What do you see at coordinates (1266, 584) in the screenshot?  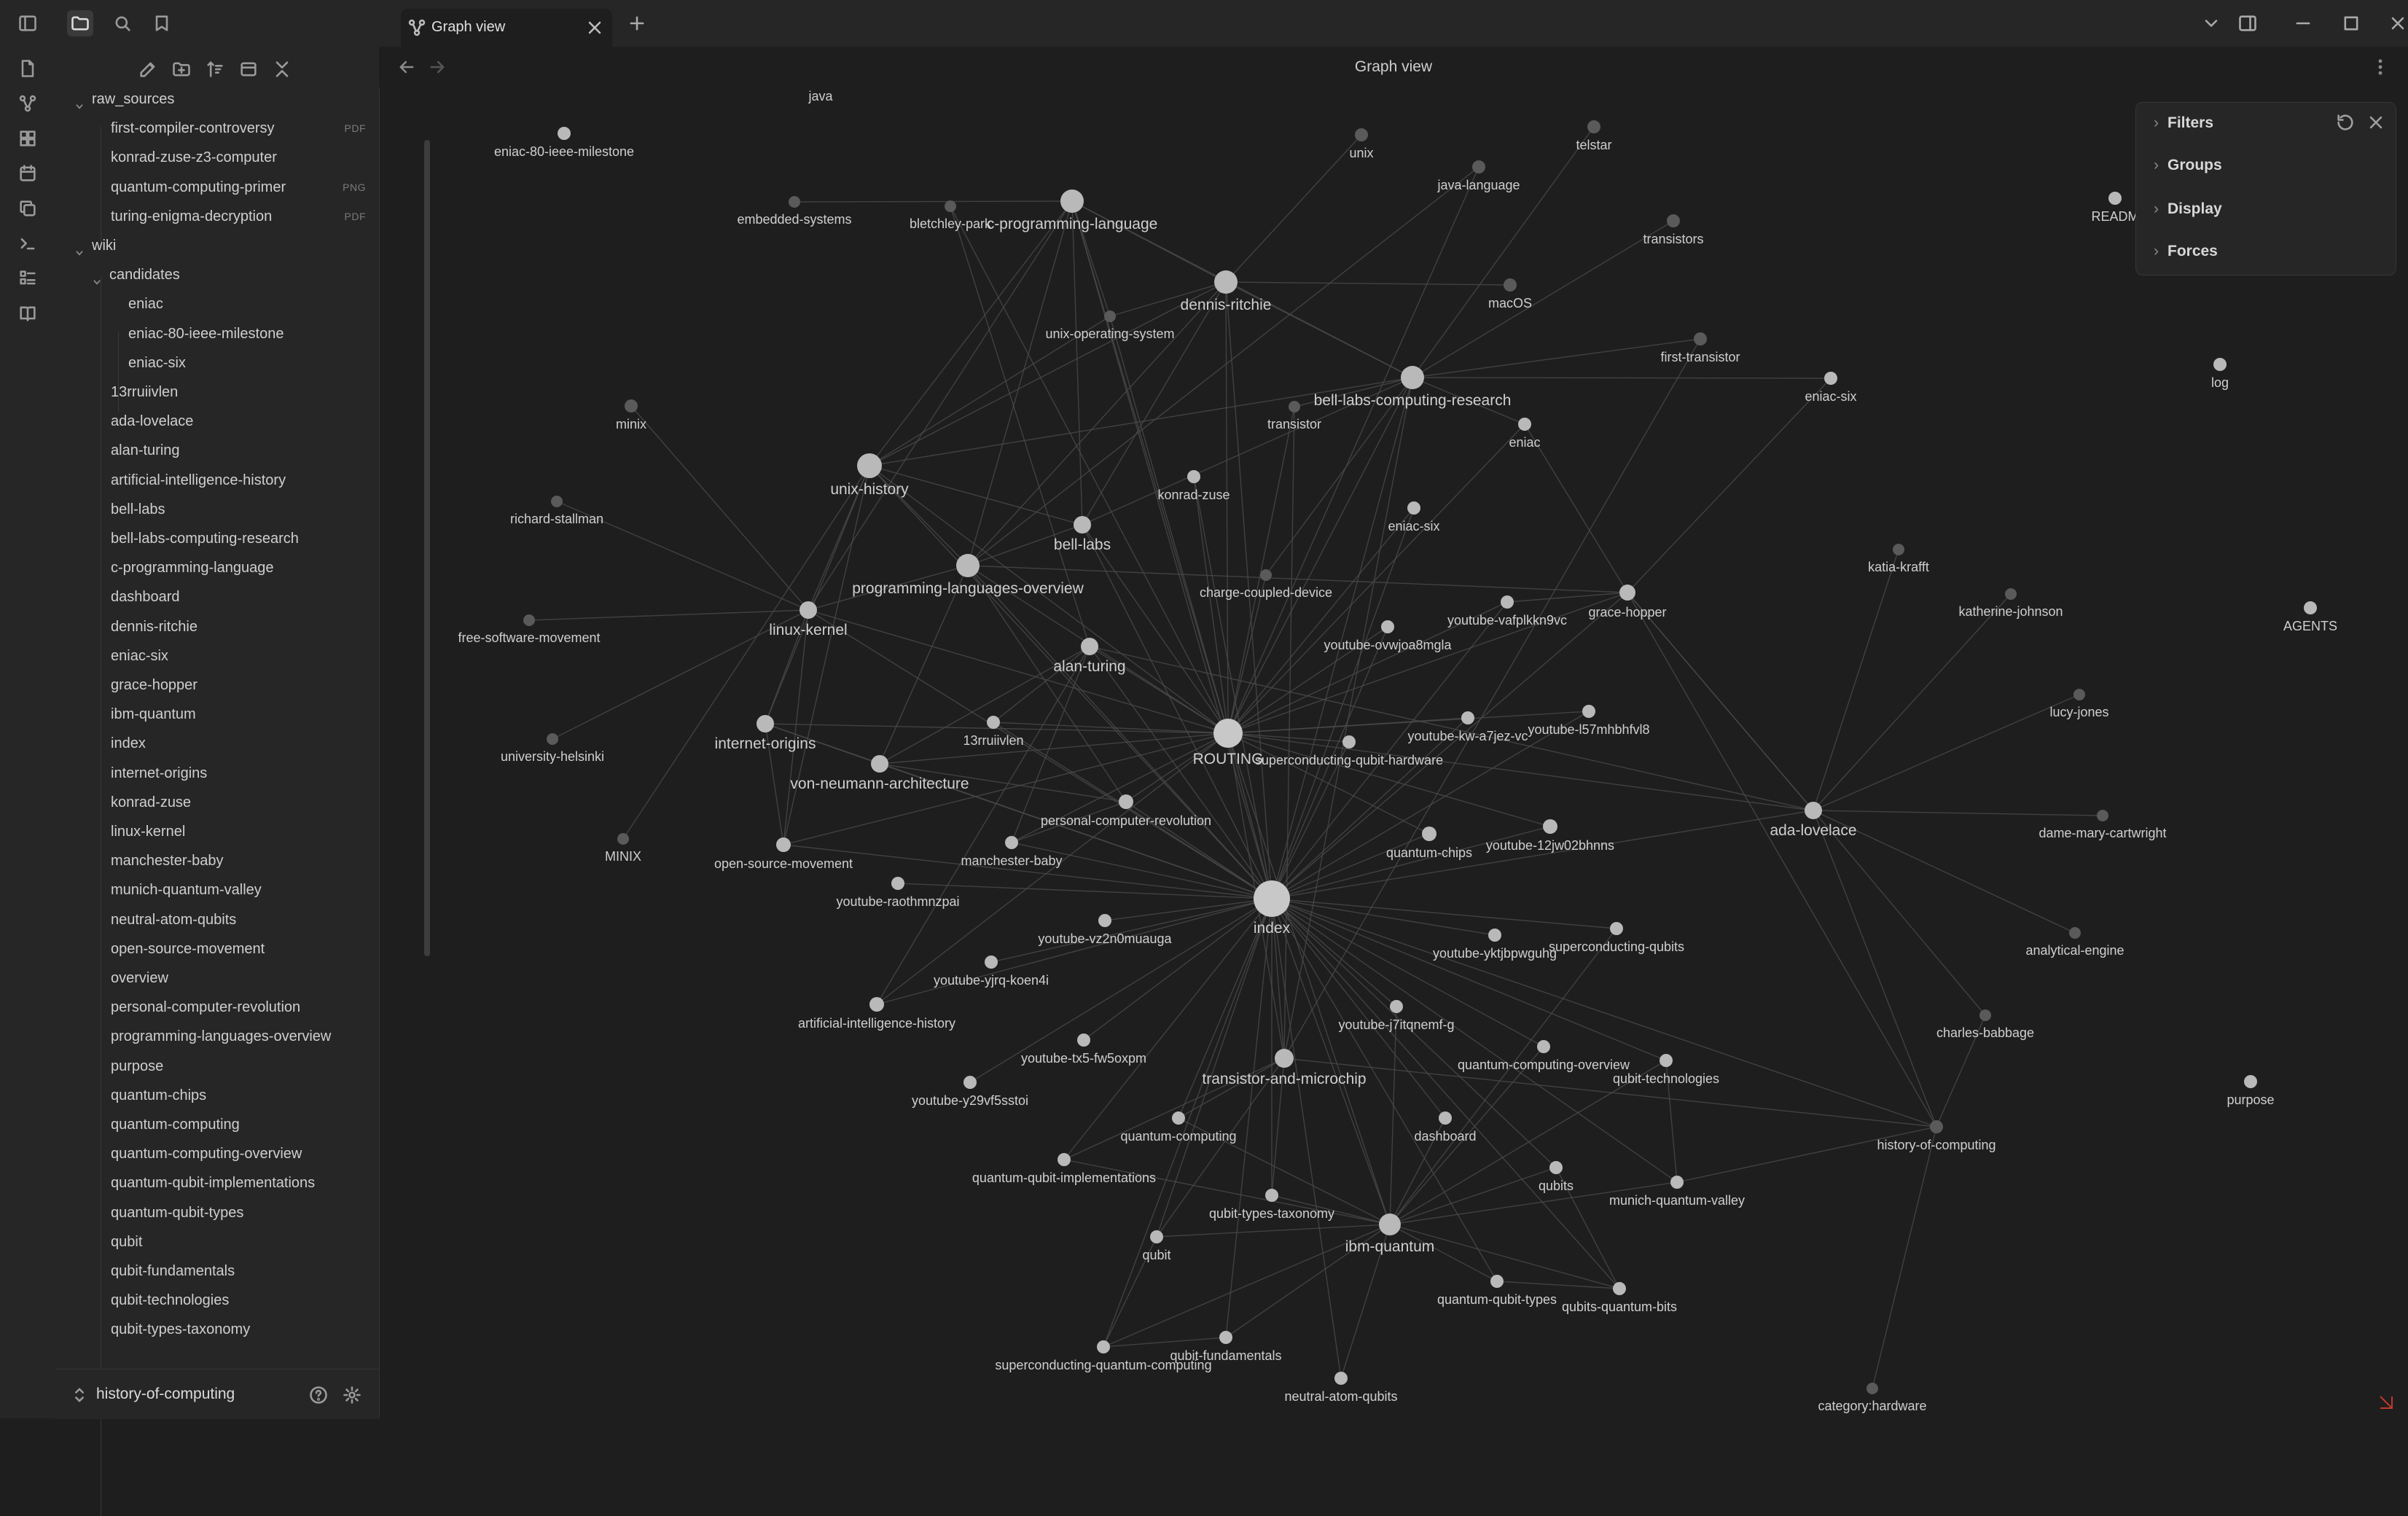 I see `graph-node-ccd: charge-coupled-device` at bounding box center [1266, 584].